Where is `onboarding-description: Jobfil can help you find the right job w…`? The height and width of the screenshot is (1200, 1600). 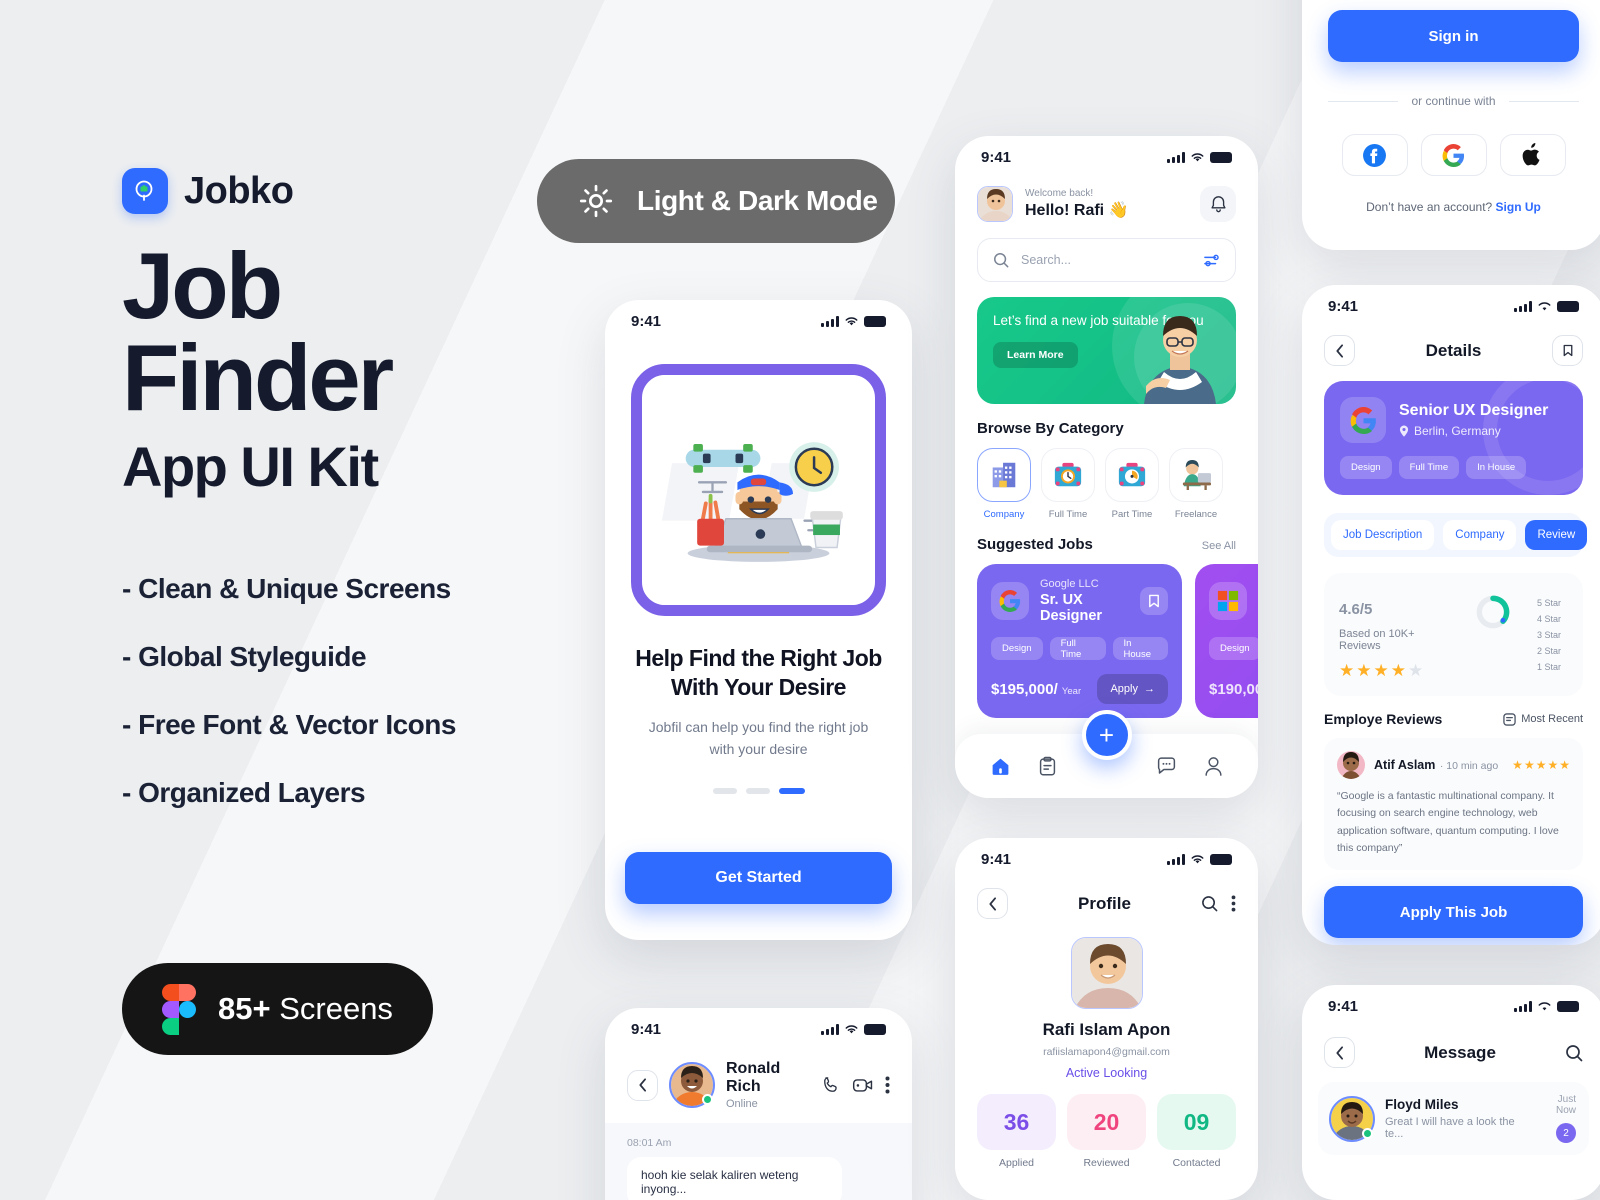 onboarding-description: Jobfil can help you find the right job w… is located at coordinates (758, 737).